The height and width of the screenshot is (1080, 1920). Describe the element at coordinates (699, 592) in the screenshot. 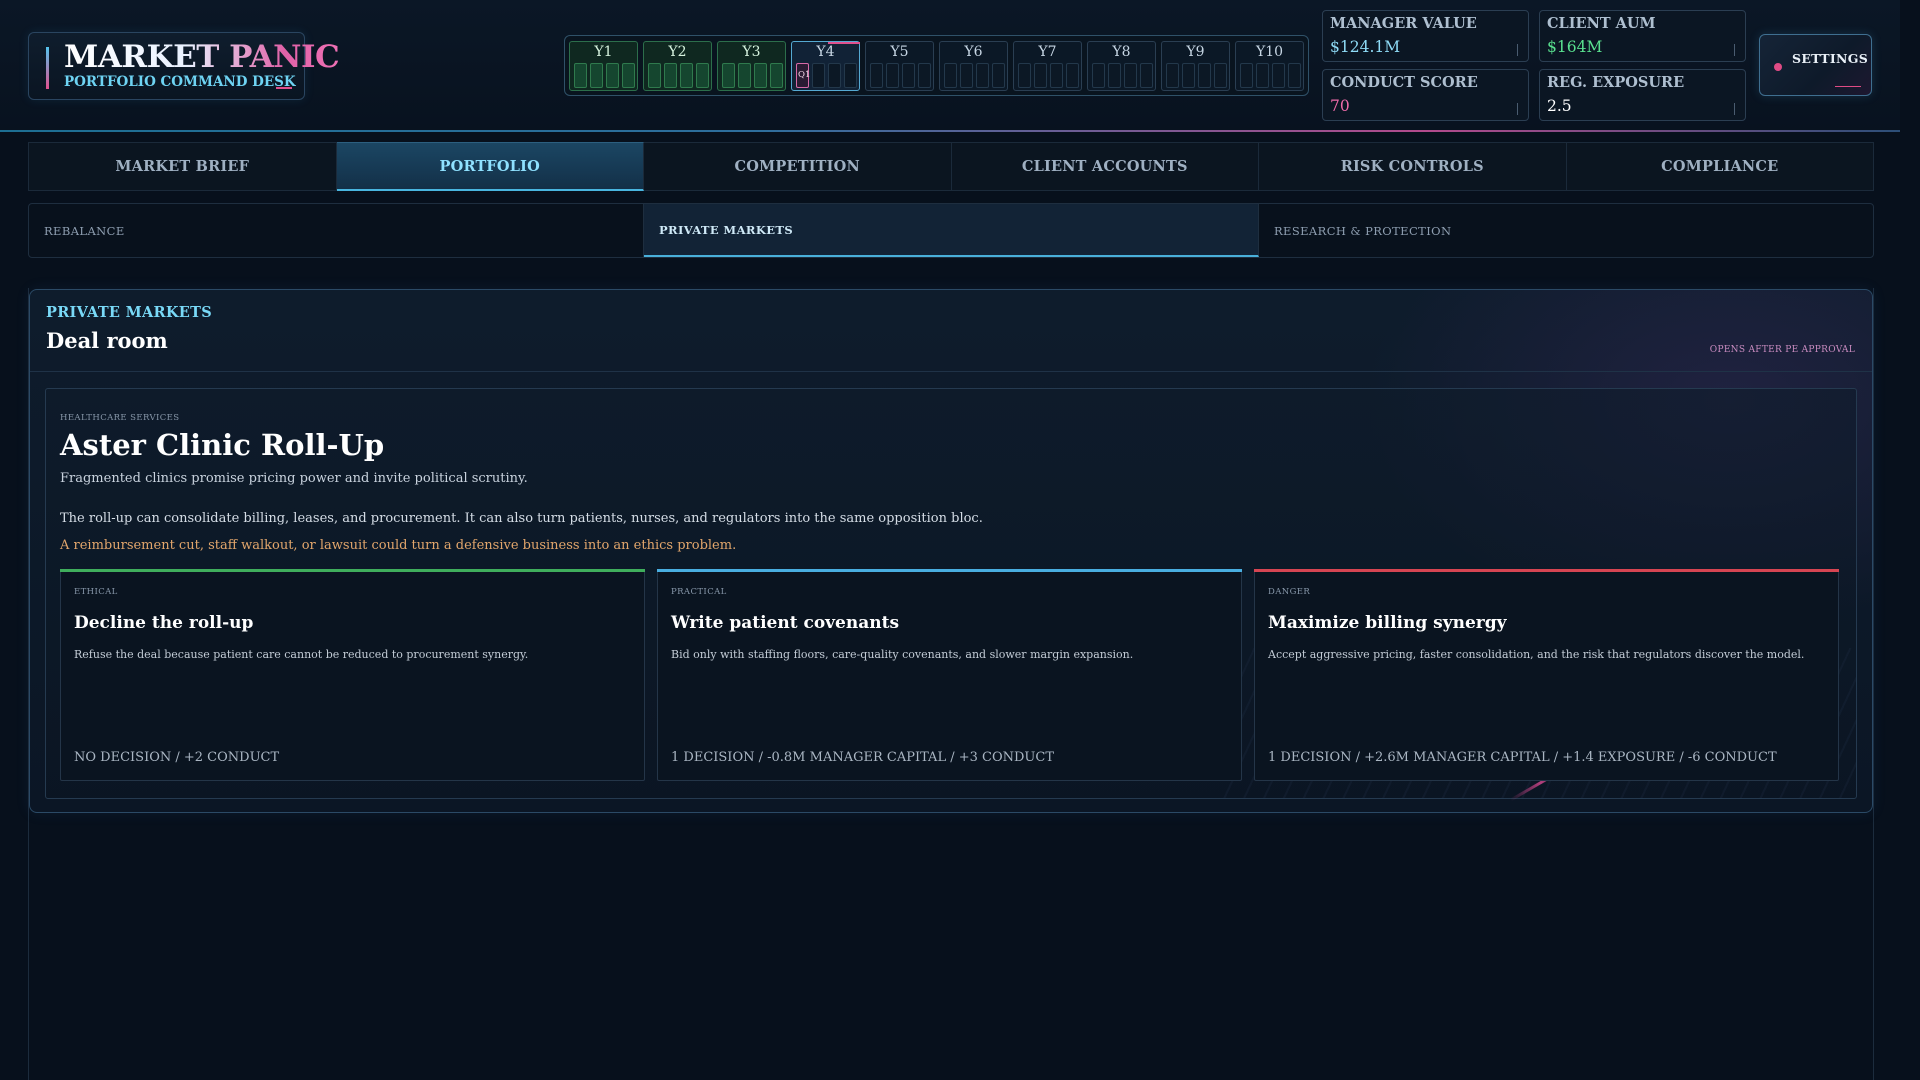

I see `option-tag: PRACTICAL` at that location.